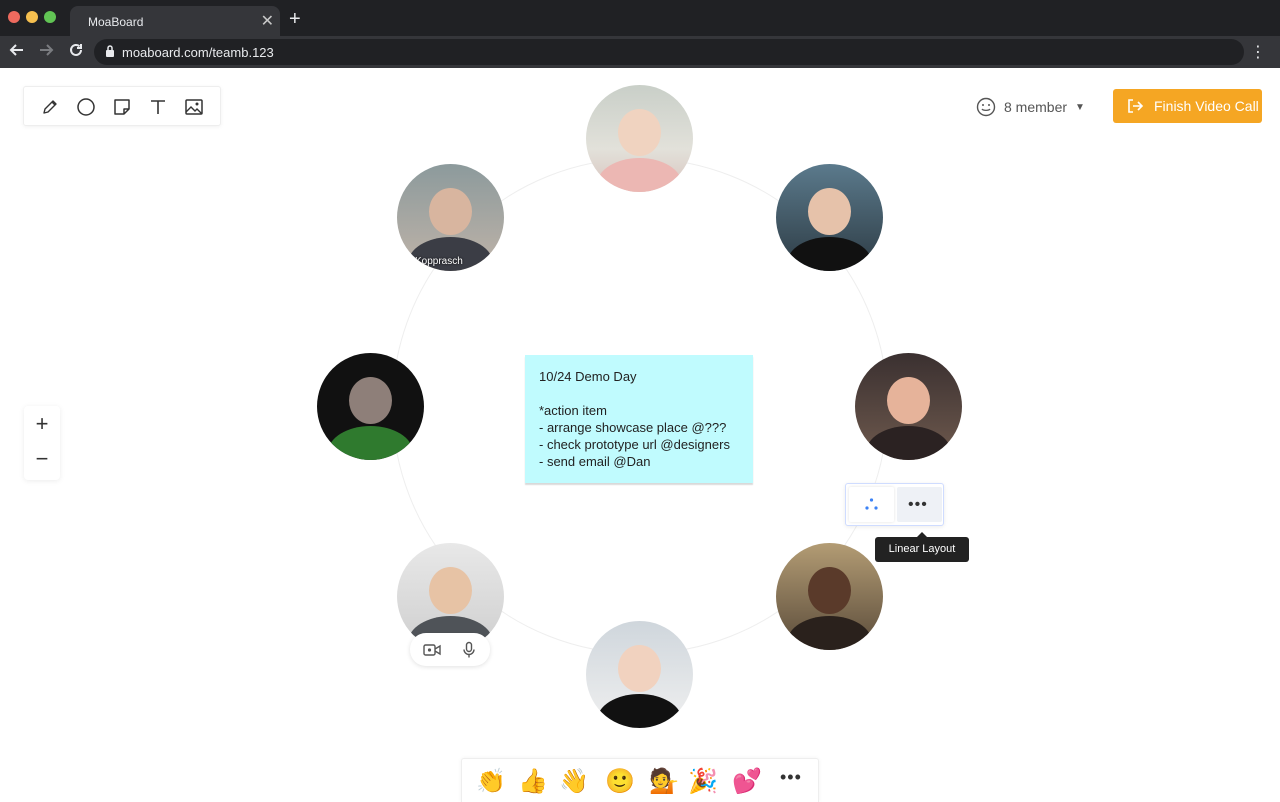 The image size is (1280, 802). Describe the element at coordinates (175, 21) in the screenshot. I see `browser-tab: MoaBoard ✕` at that location.